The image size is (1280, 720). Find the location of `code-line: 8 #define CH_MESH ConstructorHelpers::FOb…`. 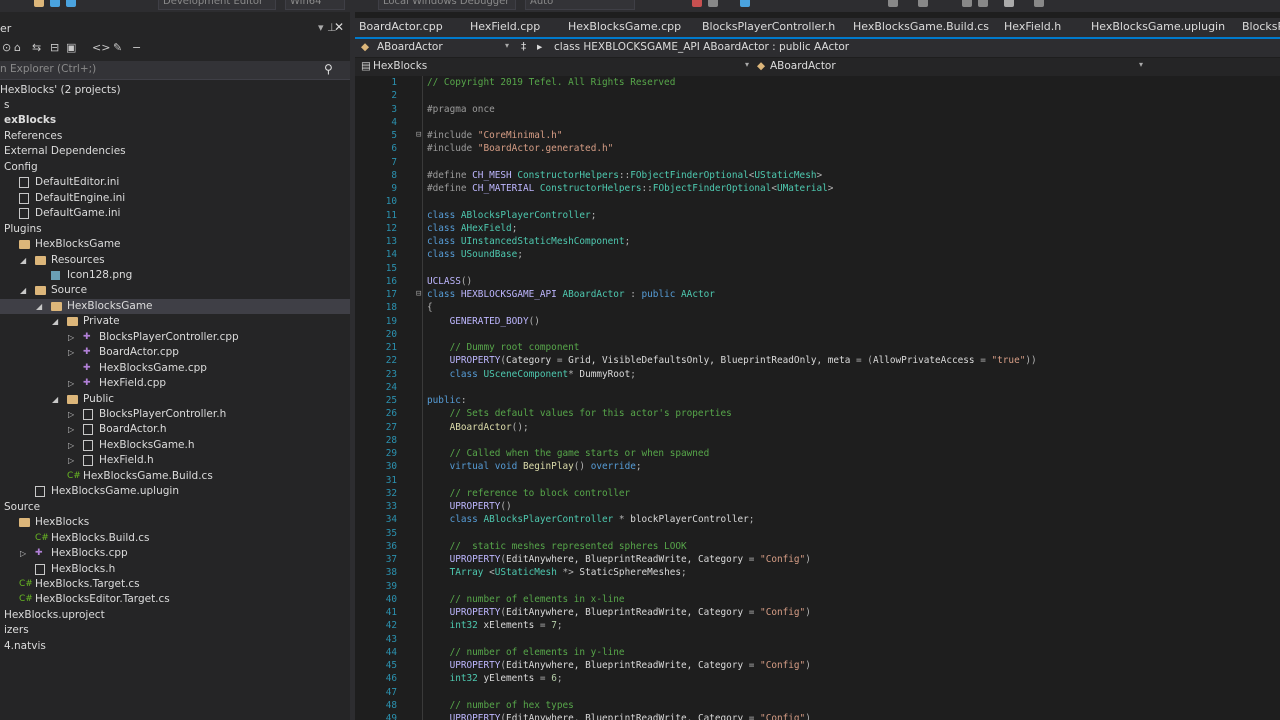

code-line: 8 #define CH_MESH ConstructorHelpers::FOb… is located at coordinates (817, 175).